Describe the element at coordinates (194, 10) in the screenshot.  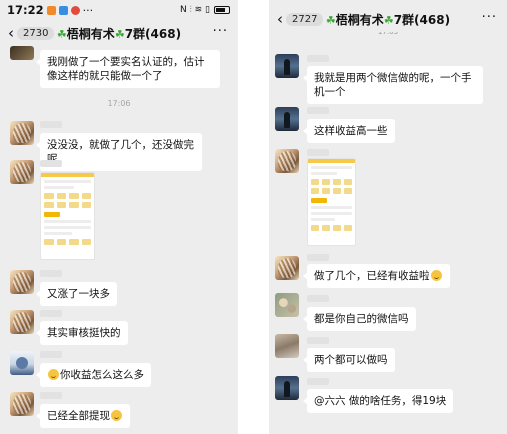
I see `signal-icons: N ⫶ ≋ ▯` at that location.